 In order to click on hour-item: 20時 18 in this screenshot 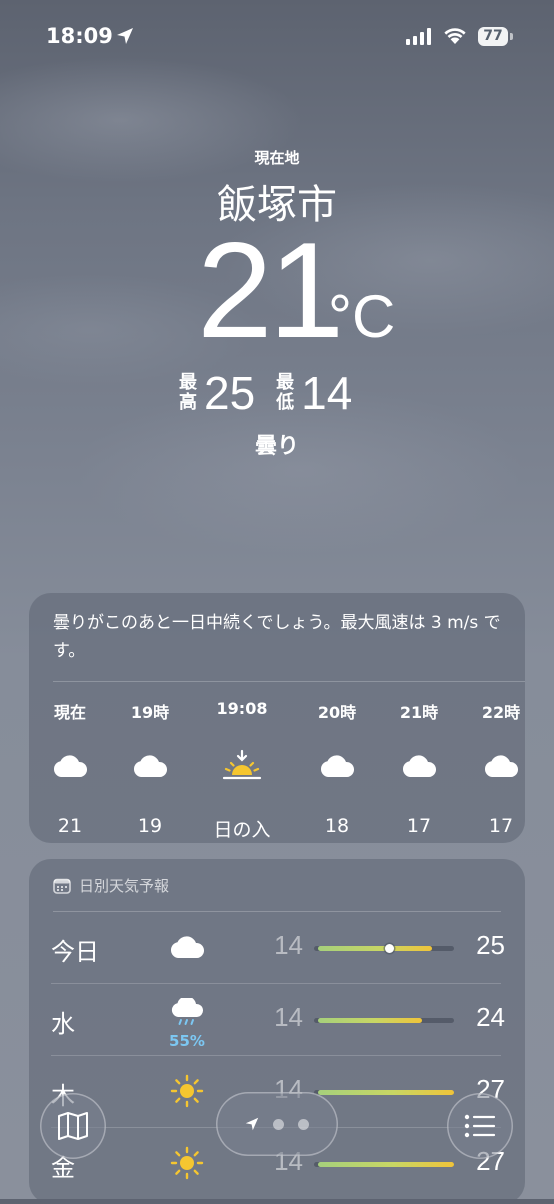, I will do `click(337, 768)`.